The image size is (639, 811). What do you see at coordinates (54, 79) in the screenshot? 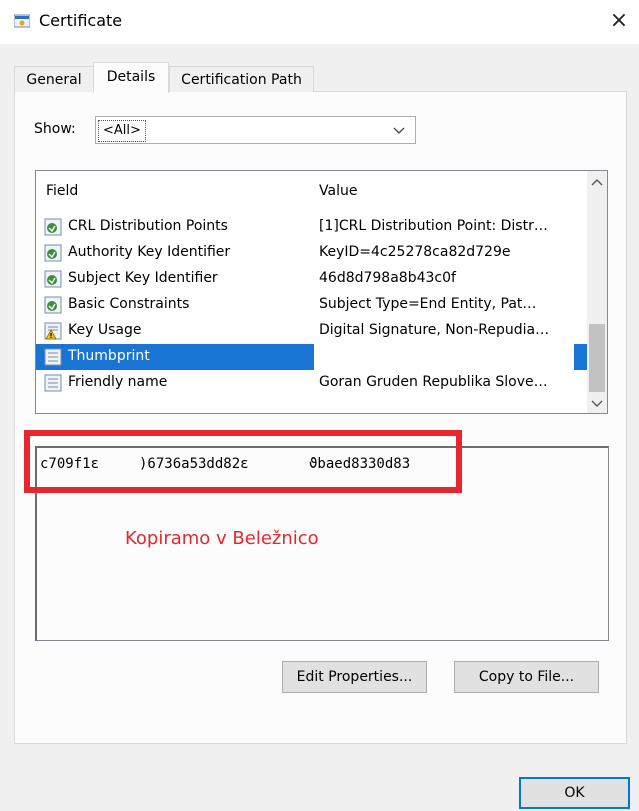
I see `tab-general: General` at bounding box center [54, 79].